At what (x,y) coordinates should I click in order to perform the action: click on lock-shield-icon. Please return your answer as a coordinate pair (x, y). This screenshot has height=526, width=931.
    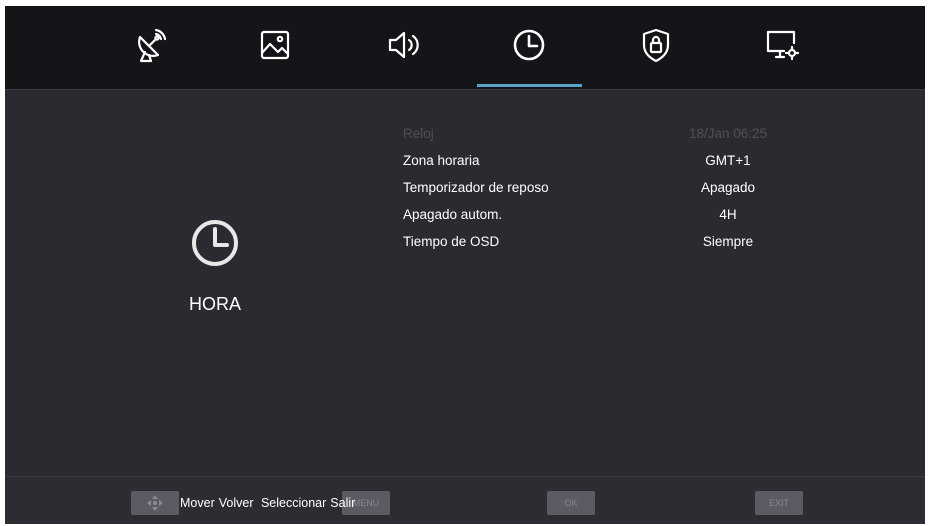
    Looking at the image, I should click on (656, 45).